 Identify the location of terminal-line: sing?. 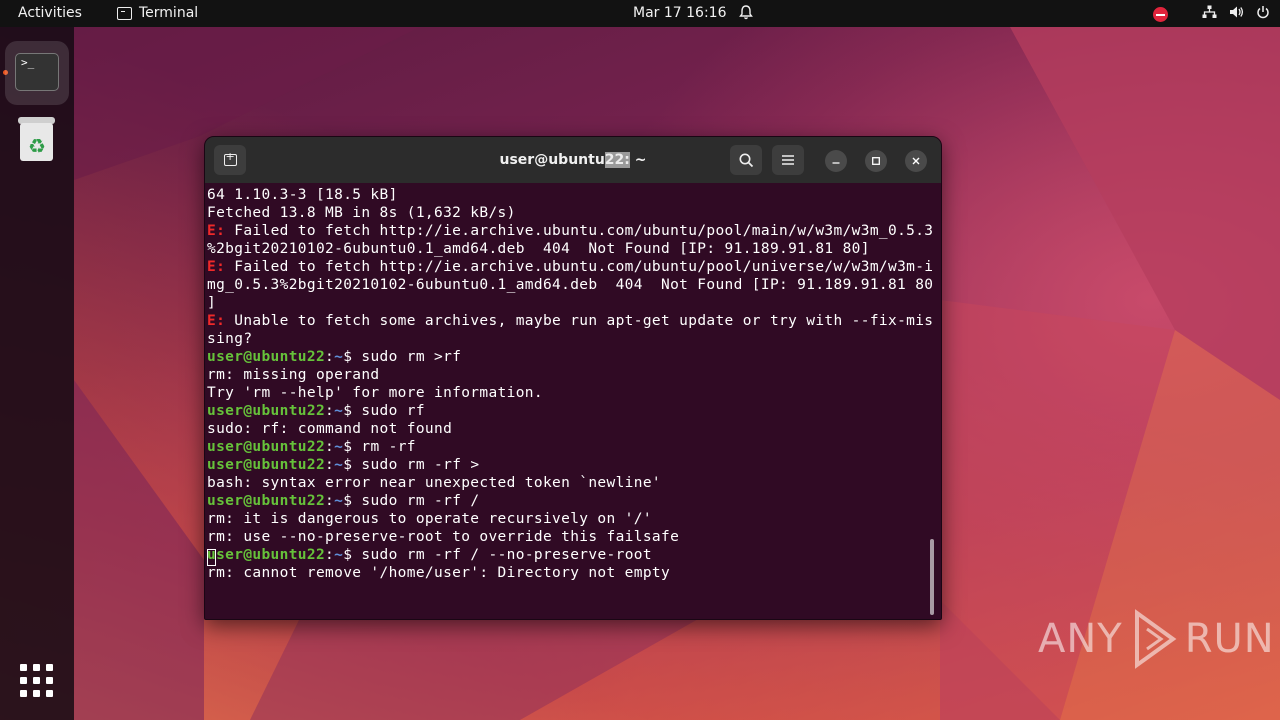
(567, 339).